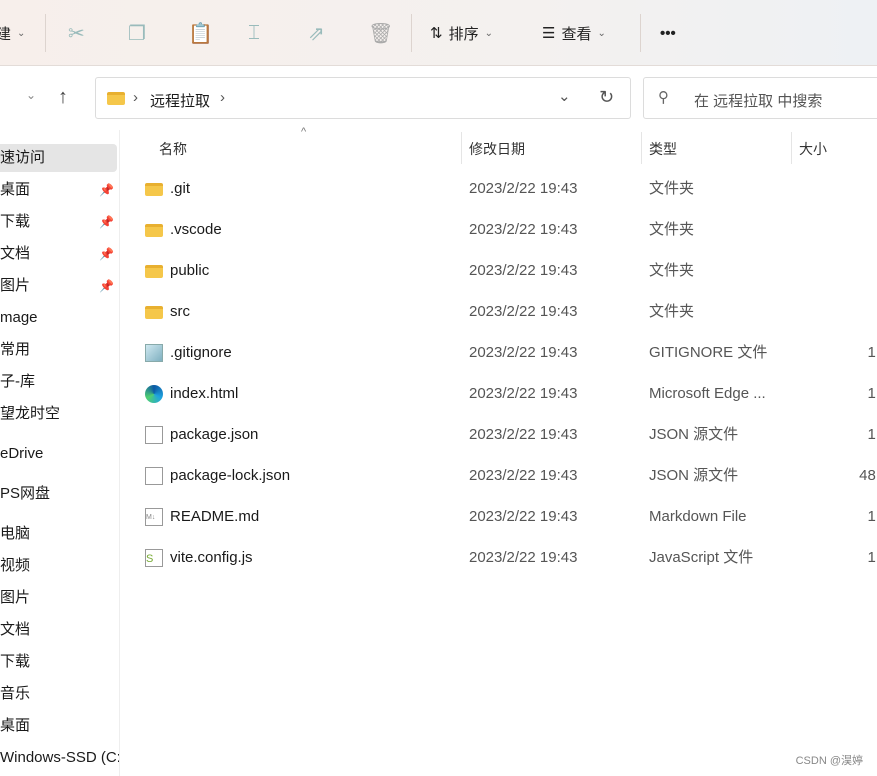  I want to click on sidebar-item: 下载 📌, so click(57, 222).